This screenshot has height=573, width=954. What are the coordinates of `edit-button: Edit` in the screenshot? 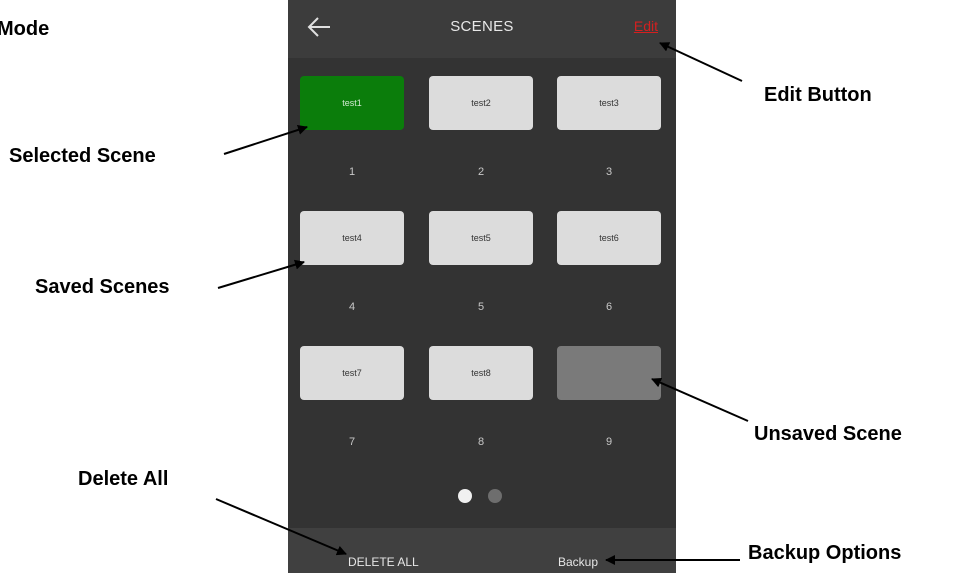 It's located at (646, 26).